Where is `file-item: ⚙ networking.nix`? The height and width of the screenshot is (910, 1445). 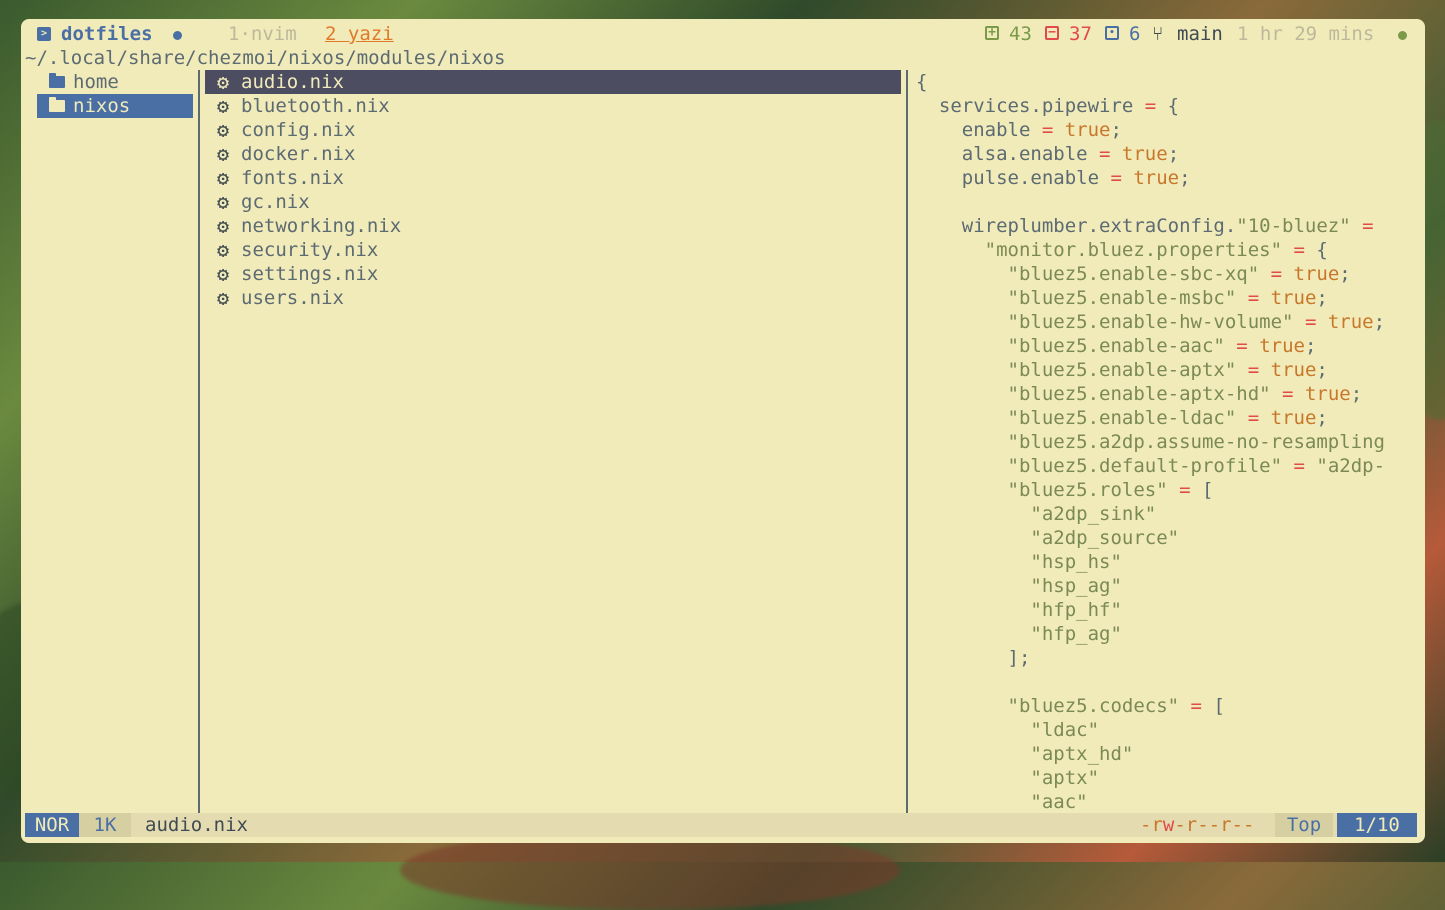
file-item: ⚙ networking.nix is located at coordinates (553, 226).